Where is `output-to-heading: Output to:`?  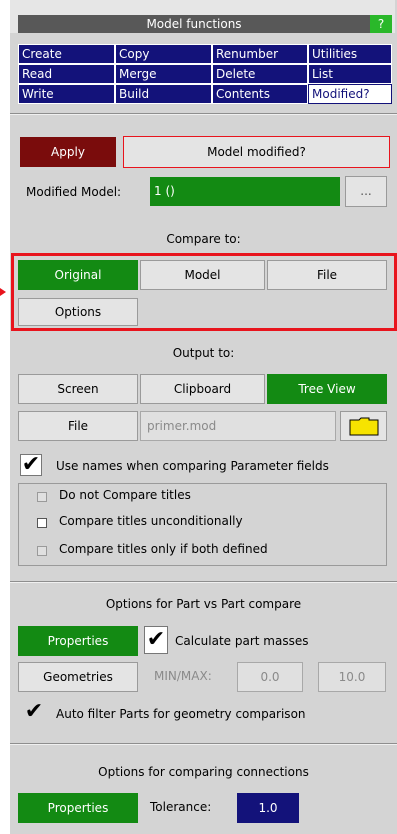
output-to-heading: Output to: is located at coordinates (203, 353).